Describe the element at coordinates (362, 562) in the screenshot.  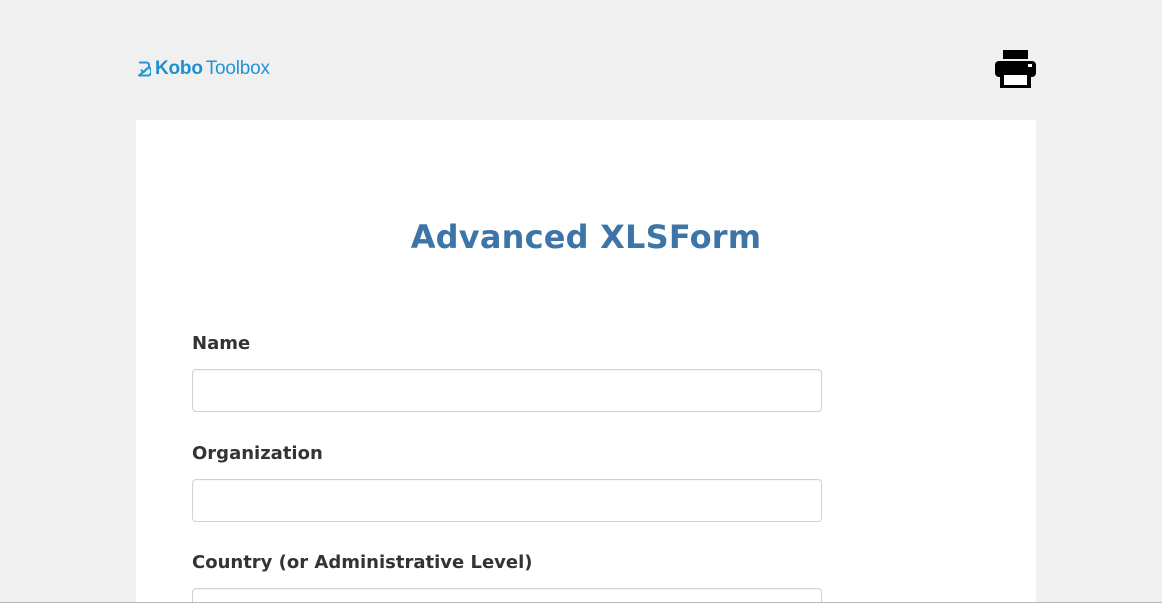
I see `country-label: Country (or Administrative Level)` at that location.